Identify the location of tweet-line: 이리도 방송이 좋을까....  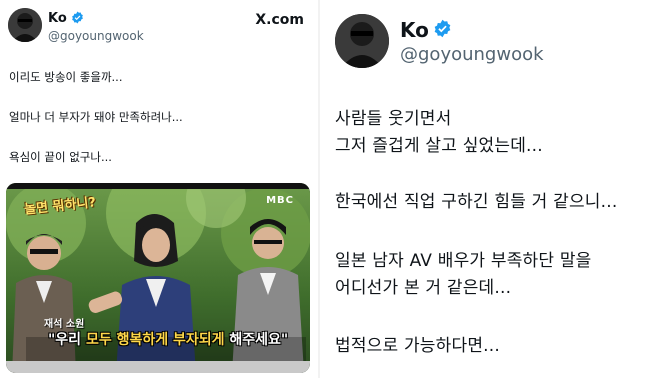
(66, 77).